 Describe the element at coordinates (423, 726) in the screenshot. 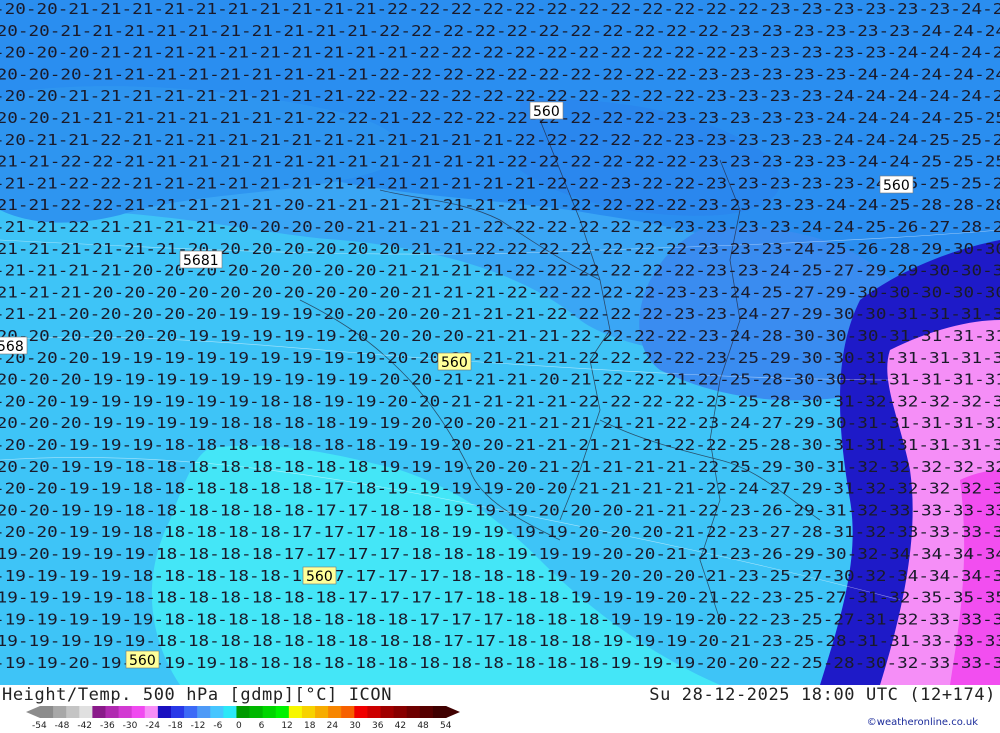

I see `scale-tick-label: 48` at that location.